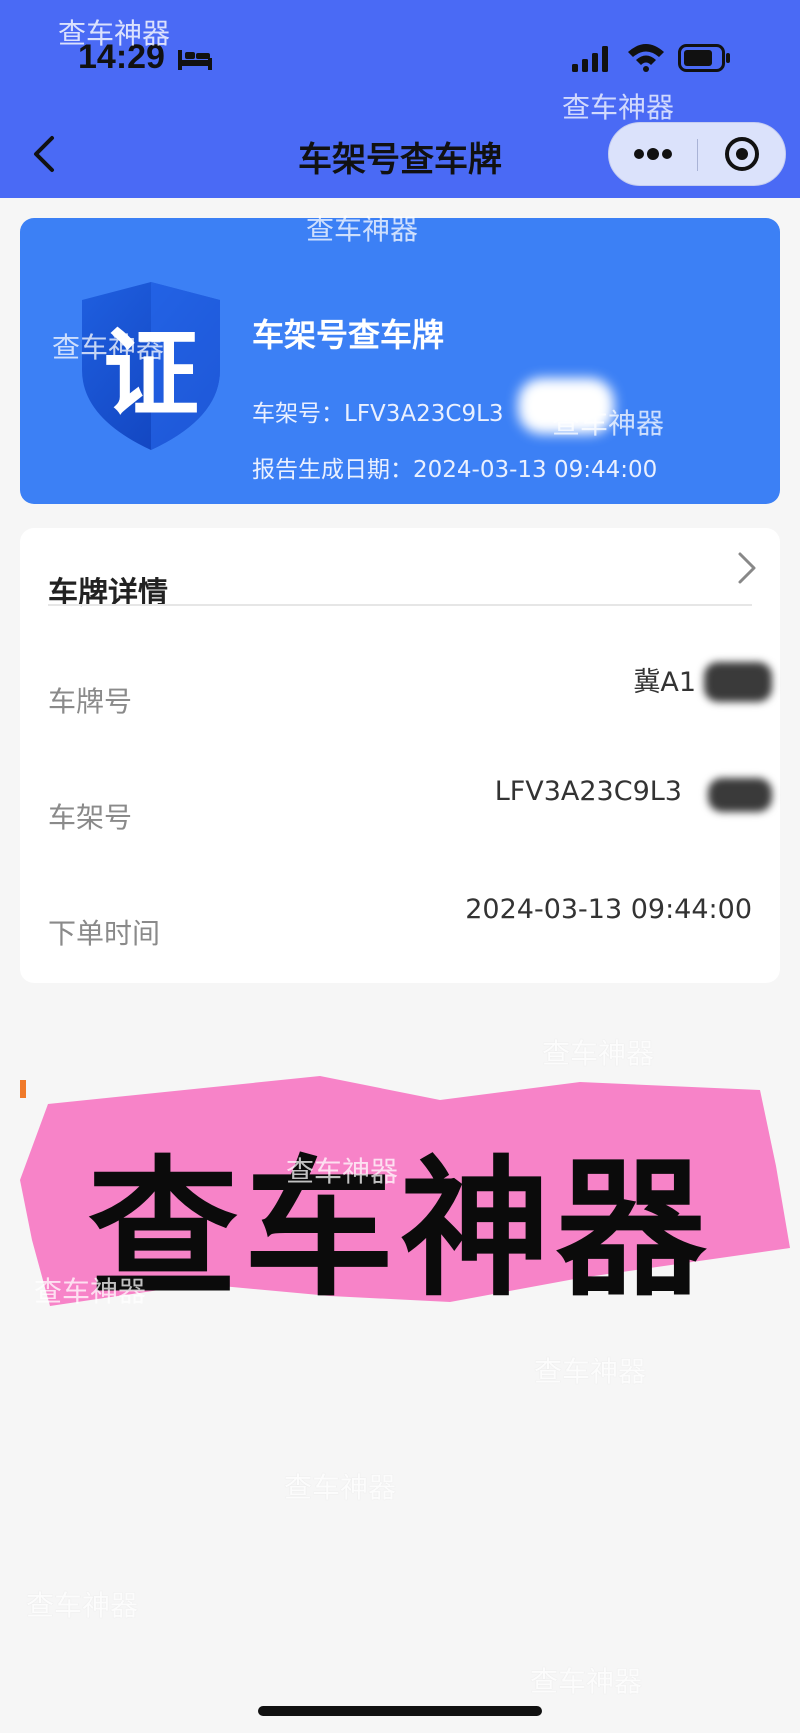  Describe the element at coordinates (195, 60) in the screenshot. I see `sleep-focus-icon` at that location.